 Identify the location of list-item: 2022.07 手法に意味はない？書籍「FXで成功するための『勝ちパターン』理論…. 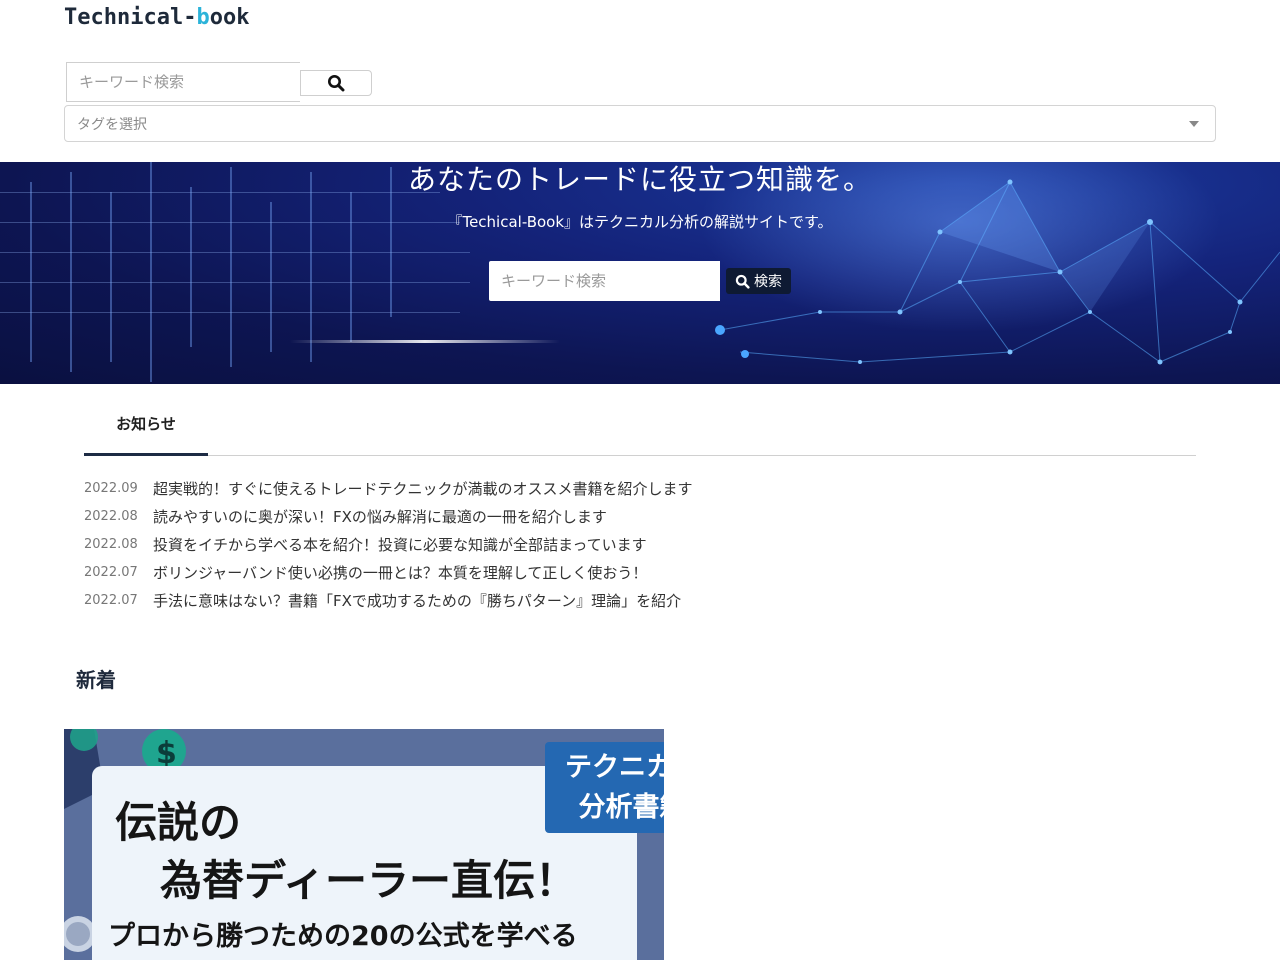
(640, 600).